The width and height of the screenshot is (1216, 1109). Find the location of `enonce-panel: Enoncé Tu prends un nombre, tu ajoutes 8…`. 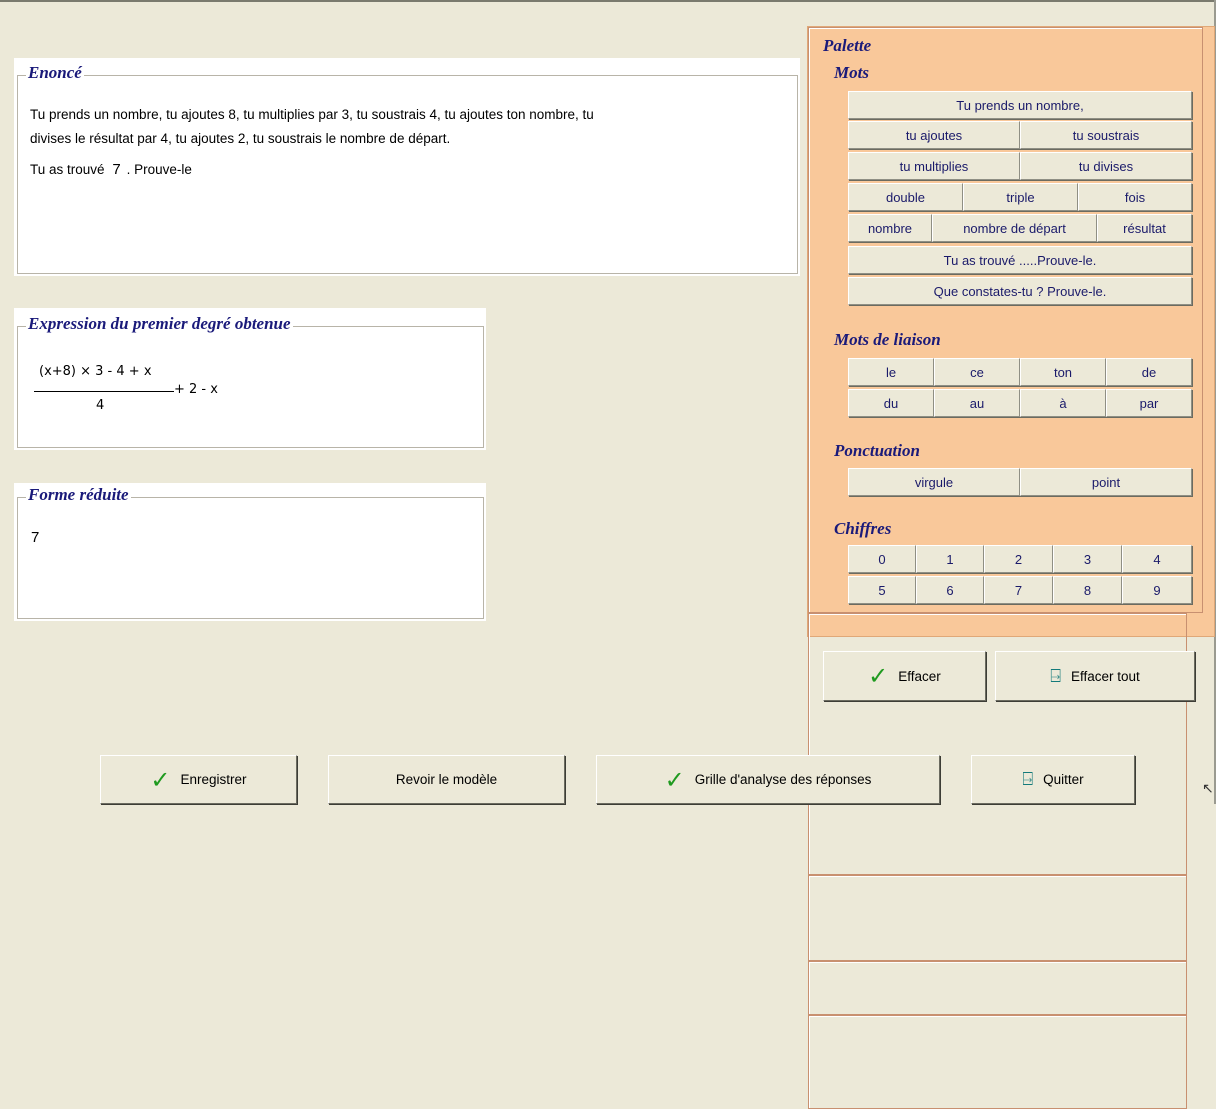

enonce-panel: Enoncé Tu prends un nombre, tu ajoutes 8… is located at coordinates (407, 167).